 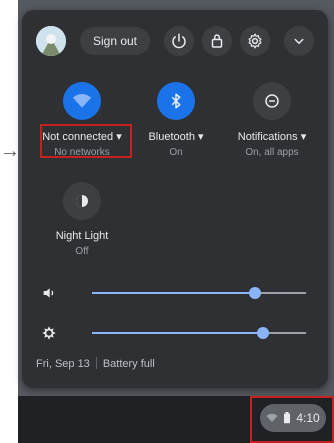 I want to click on bluetooth-icon, so click(x=176, y=101).